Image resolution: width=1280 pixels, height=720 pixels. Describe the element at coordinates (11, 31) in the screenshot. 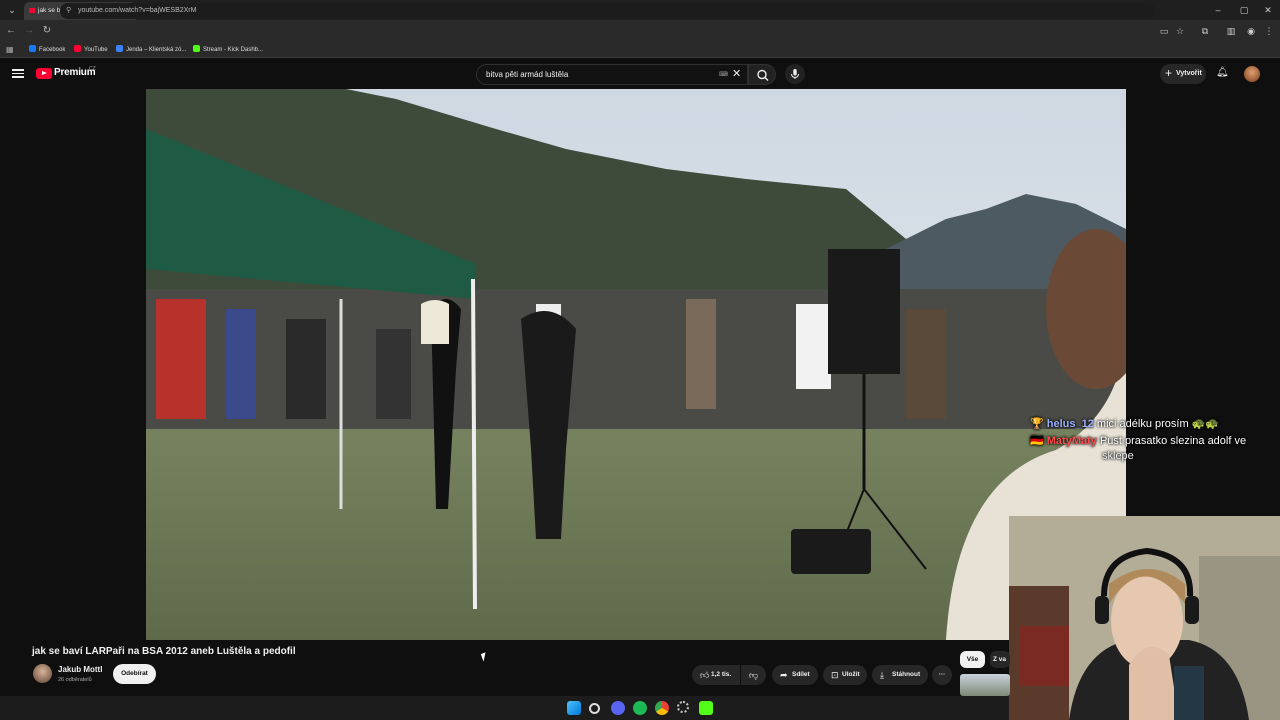

I see `back-icon: ←` at that location.